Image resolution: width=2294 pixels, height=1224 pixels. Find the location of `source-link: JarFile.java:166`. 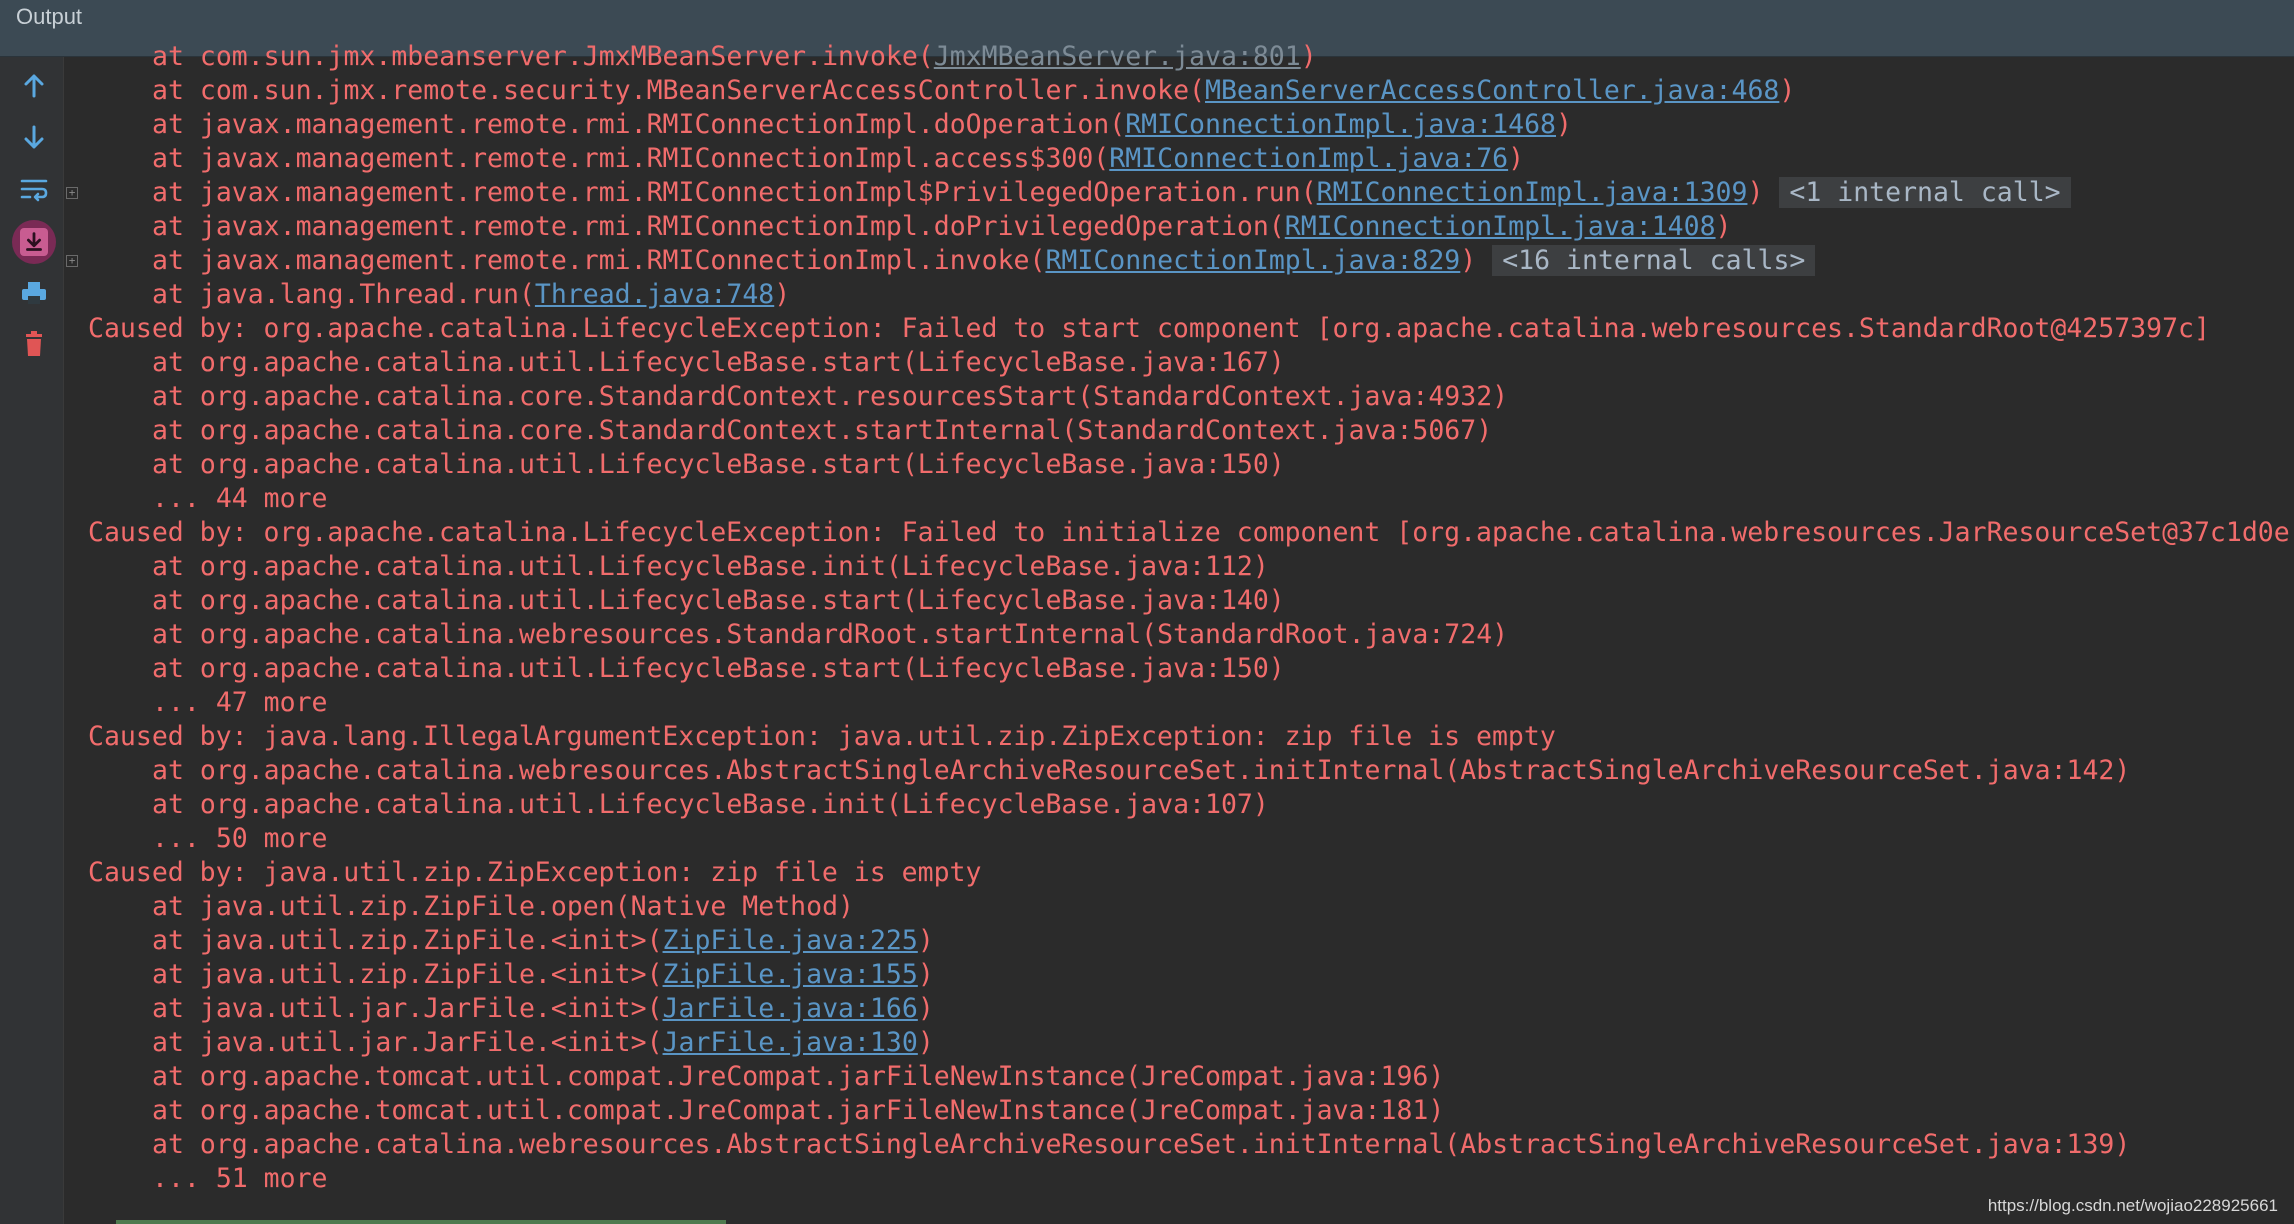

source-link: JarFile.java:166 is located at coordinates (790, 1008).